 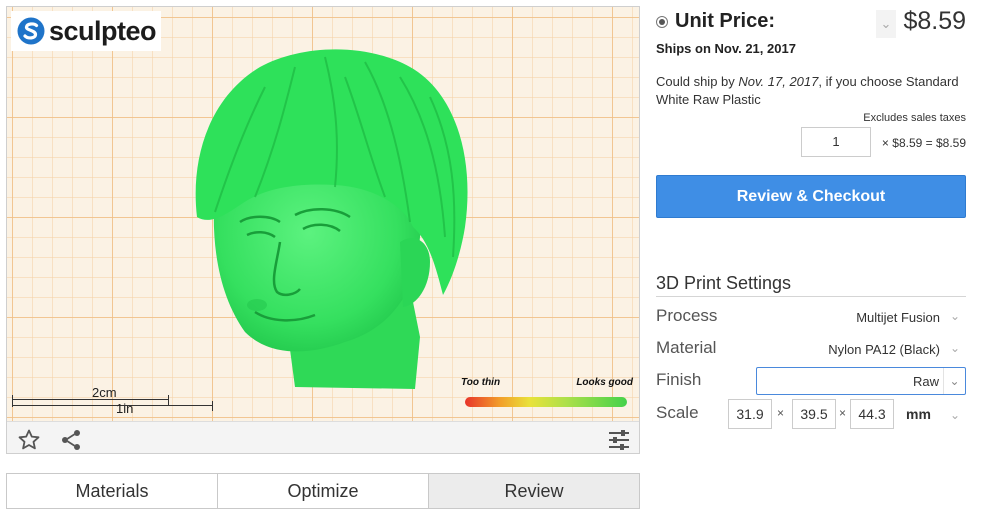 I want to click on unit-price-radio, so click(x=662, y=22).